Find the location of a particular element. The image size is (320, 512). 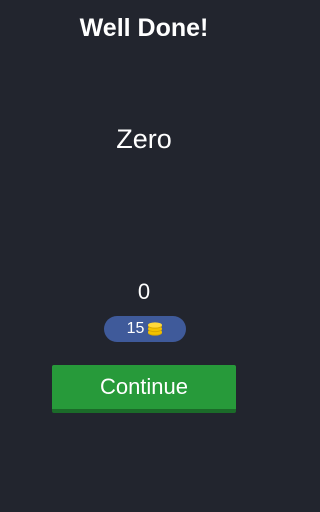

page-title: Well Done! is located at coordinates (144, 28).